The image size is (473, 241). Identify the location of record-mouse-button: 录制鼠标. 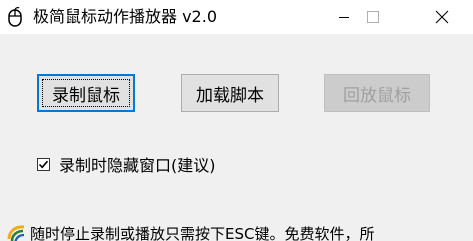
(86, 93).